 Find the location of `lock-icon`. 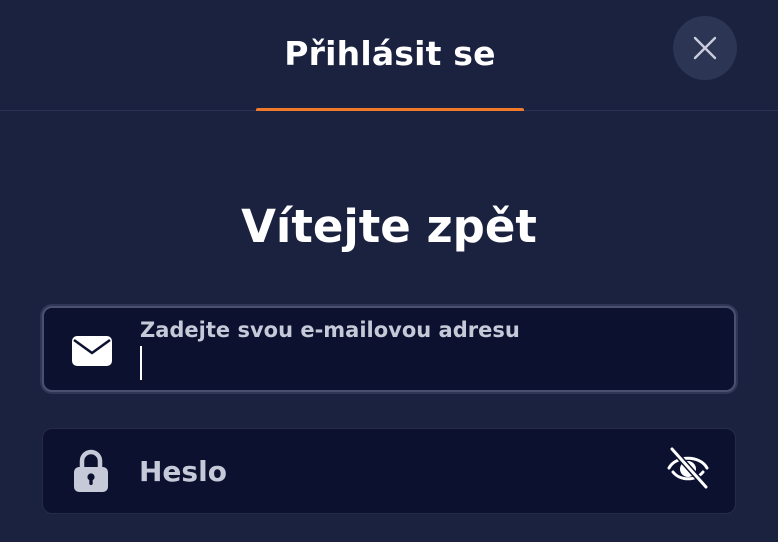

lock-icon is located at coordinates (91, 471).